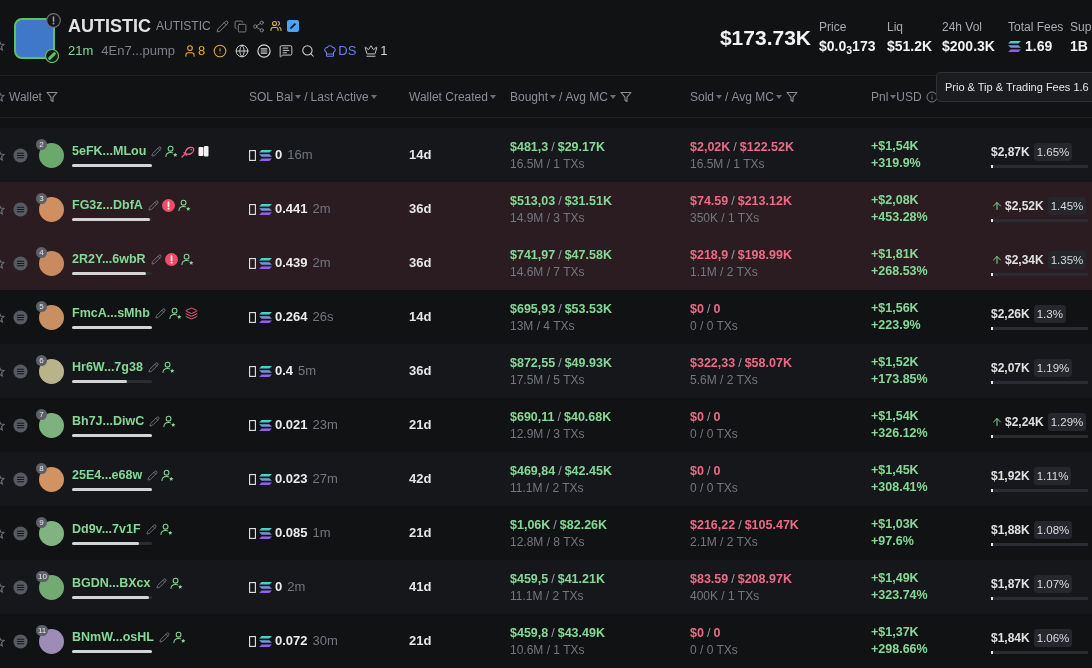 This screenshot has width=1092, height=668. Describe the element at coordinates (339, 96) in the screenshot. I see `column-label: Last Active` at that location.